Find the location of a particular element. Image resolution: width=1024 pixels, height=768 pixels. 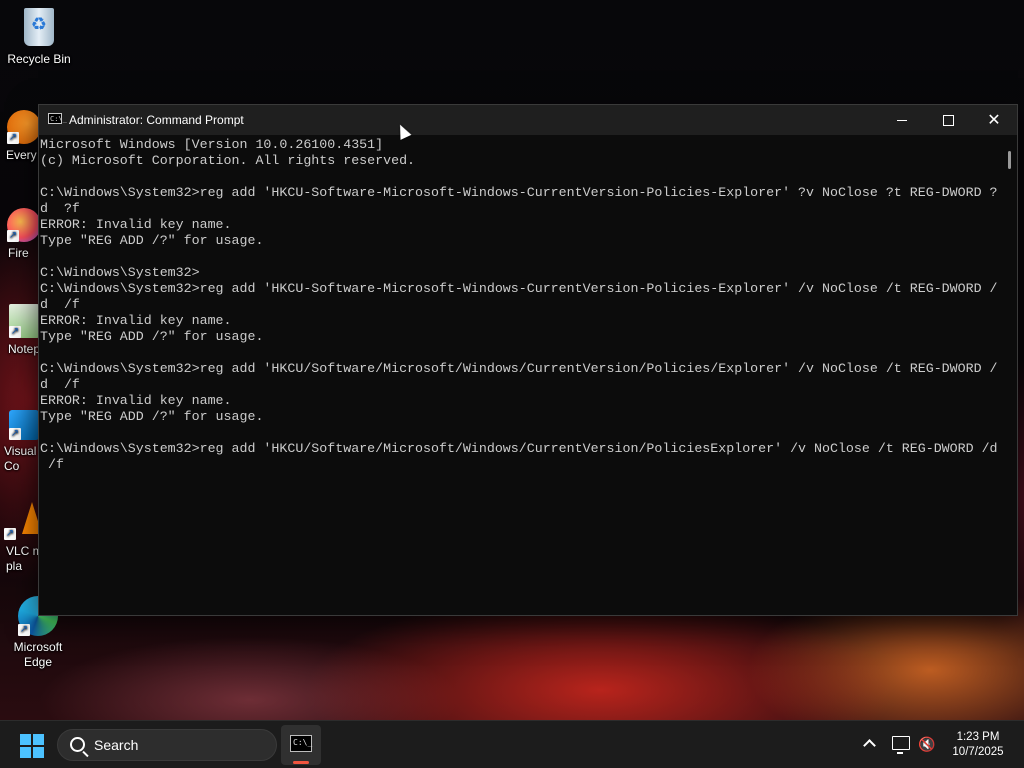

desktop-icon-label: Microsoft Edge is located at coordinates (38, 654).